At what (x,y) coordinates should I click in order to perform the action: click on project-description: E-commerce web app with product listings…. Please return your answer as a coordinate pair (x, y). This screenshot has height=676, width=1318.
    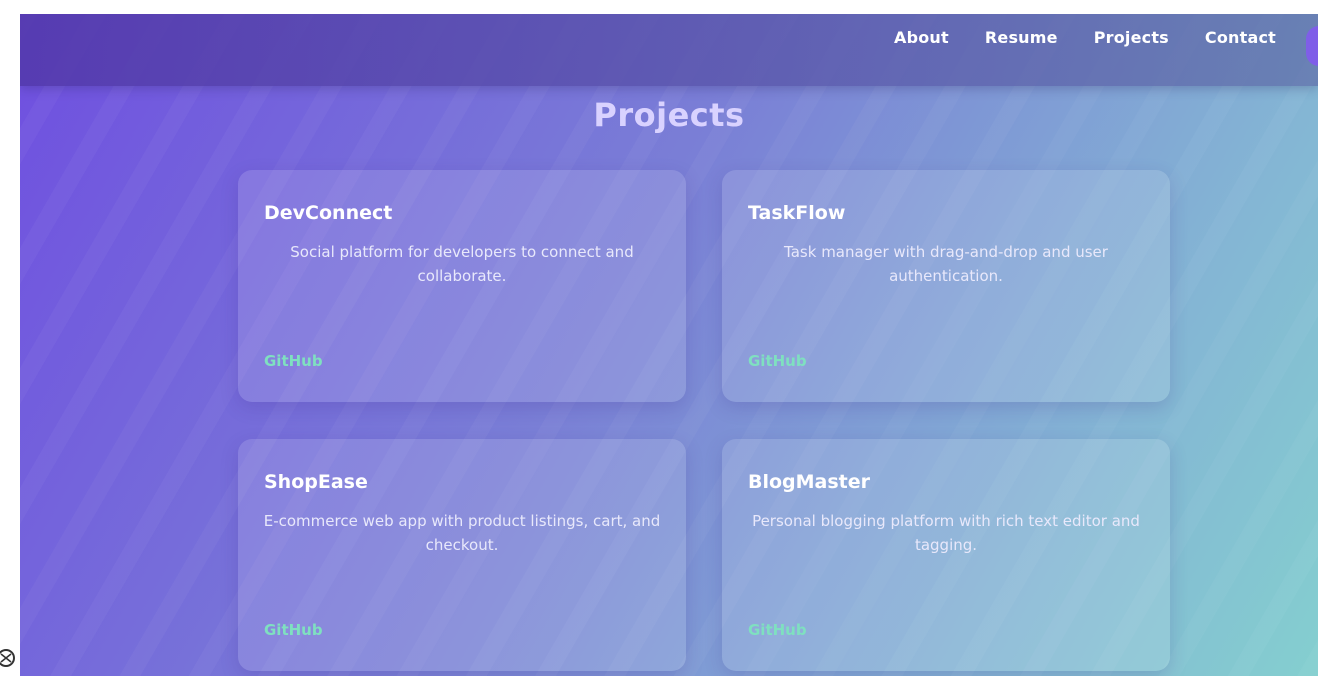
    Looking at the image, I should click on (462, 533).